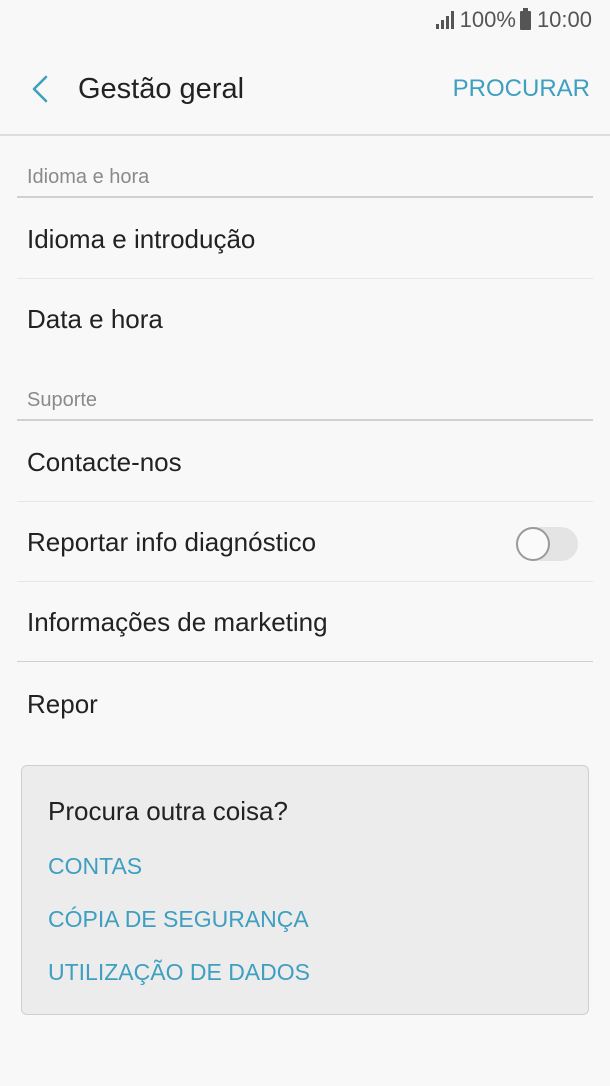 The height and width of the screenshot is (1086, 610). I want to click on list-item-label: Repor, so click(62, 703).